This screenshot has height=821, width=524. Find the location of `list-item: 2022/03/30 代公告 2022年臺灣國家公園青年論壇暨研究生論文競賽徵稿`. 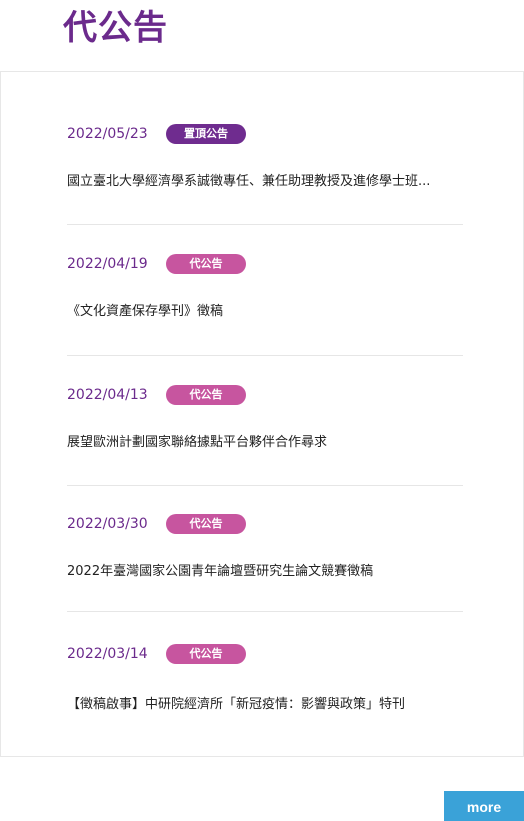

list-item: 2022/03/30 代公告 2022年臺灣國家公園青年論壇暨研究生論文競賽徵稿 is located at coordinates (265, 545).